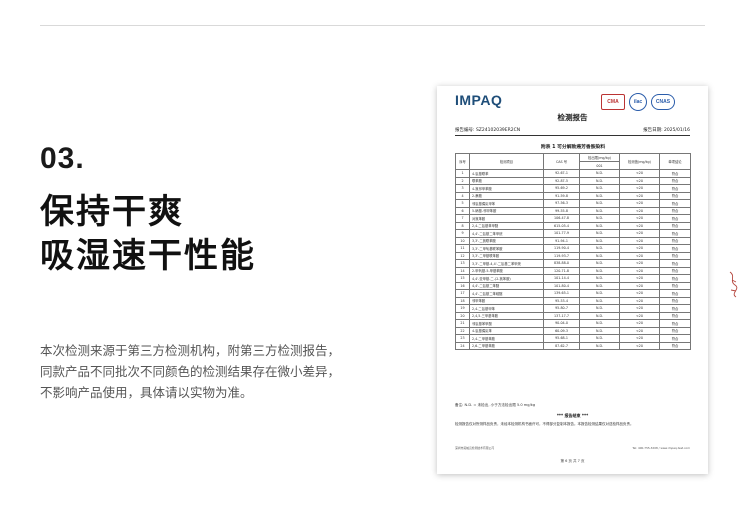  What do you see at coordinates (190, 350) in the screenshot?
I see `description-line-1: 本次检测来源于第三方检测机构，附第三方检测报告，` at bounding box center [190, 350].